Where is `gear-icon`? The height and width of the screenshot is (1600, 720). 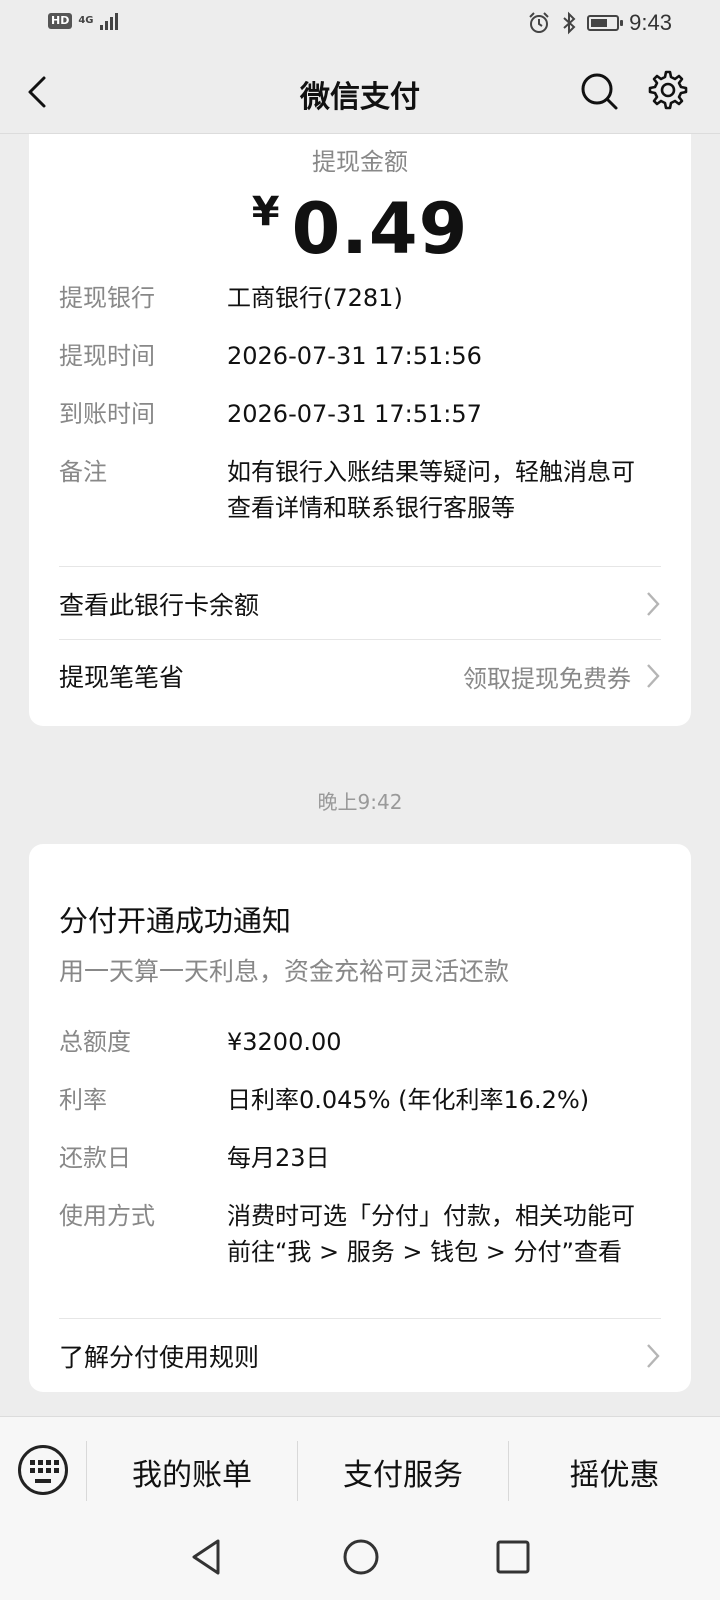
gear-icon is located at coordinates (668, 90).